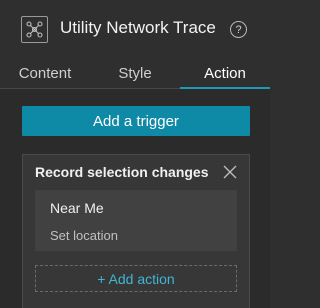 Image resolution: width=320 pixels, height=308 pixels. Describe the element at coordinates (225, 73) in the screenshot. I see `tab-action: Action` at that location.